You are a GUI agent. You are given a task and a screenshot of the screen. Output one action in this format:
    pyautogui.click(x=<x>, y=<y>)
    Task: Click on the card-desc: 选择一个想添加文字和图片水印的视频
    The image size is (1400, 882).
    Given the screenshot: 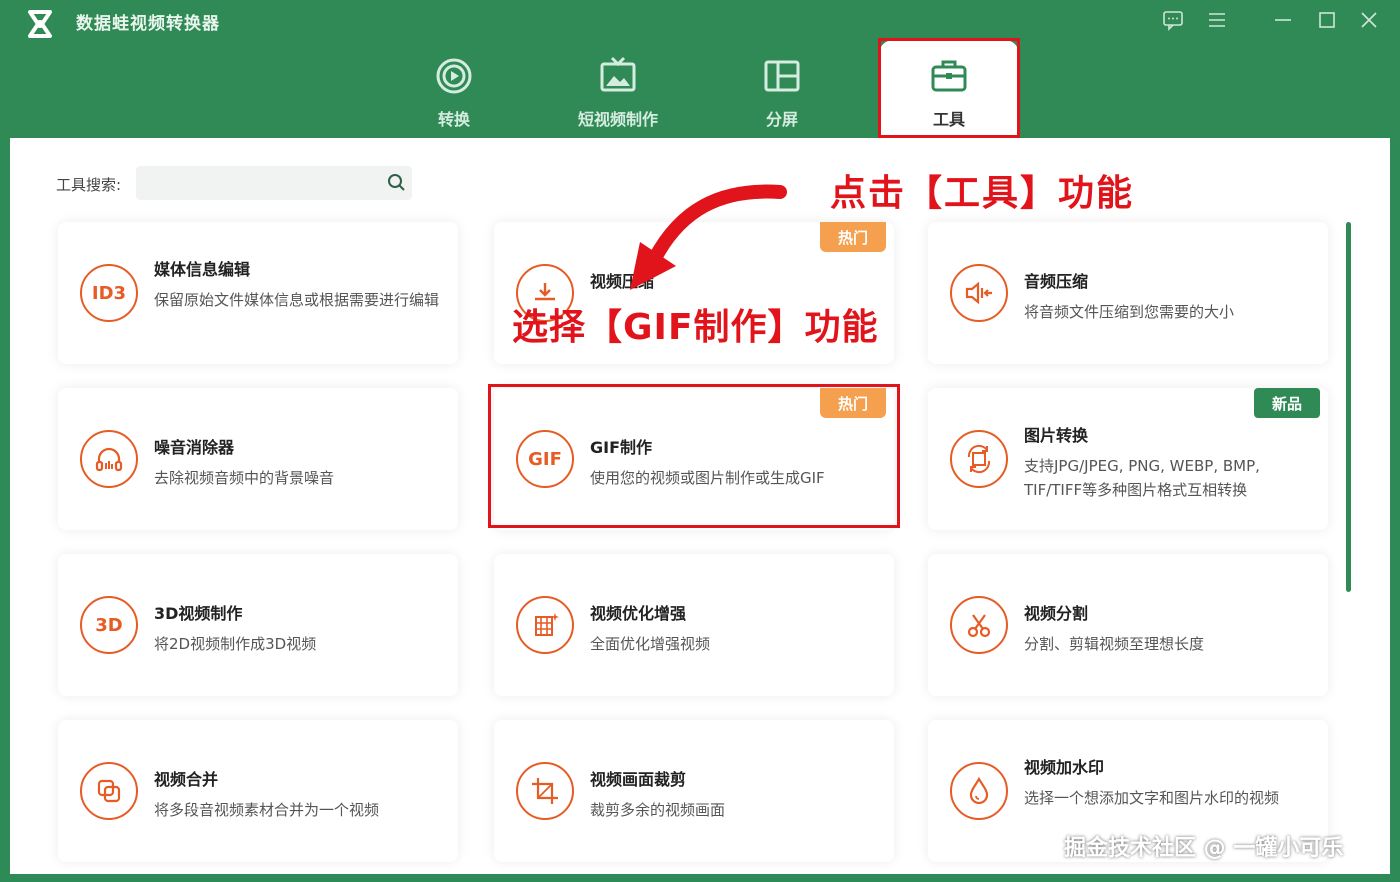 What is the action you would take?
    pyautogui.click(x=1152, y=798)
    